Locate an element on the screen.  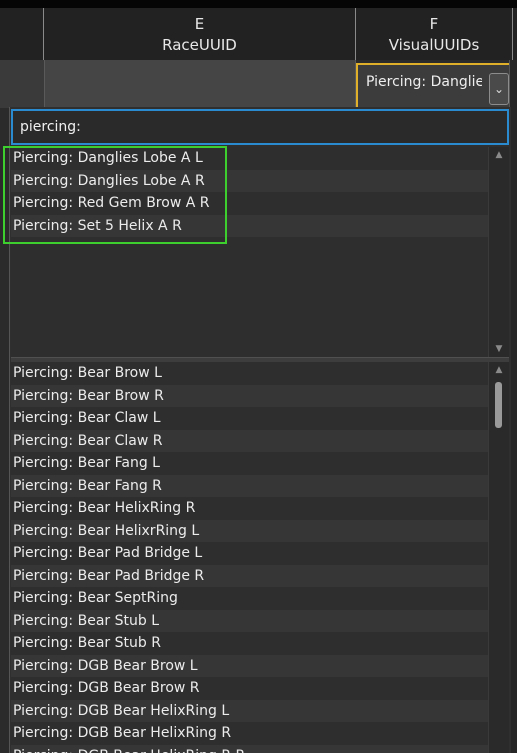
list-item: Piercing: Bear Stub R is located at coordinates (249, 643).